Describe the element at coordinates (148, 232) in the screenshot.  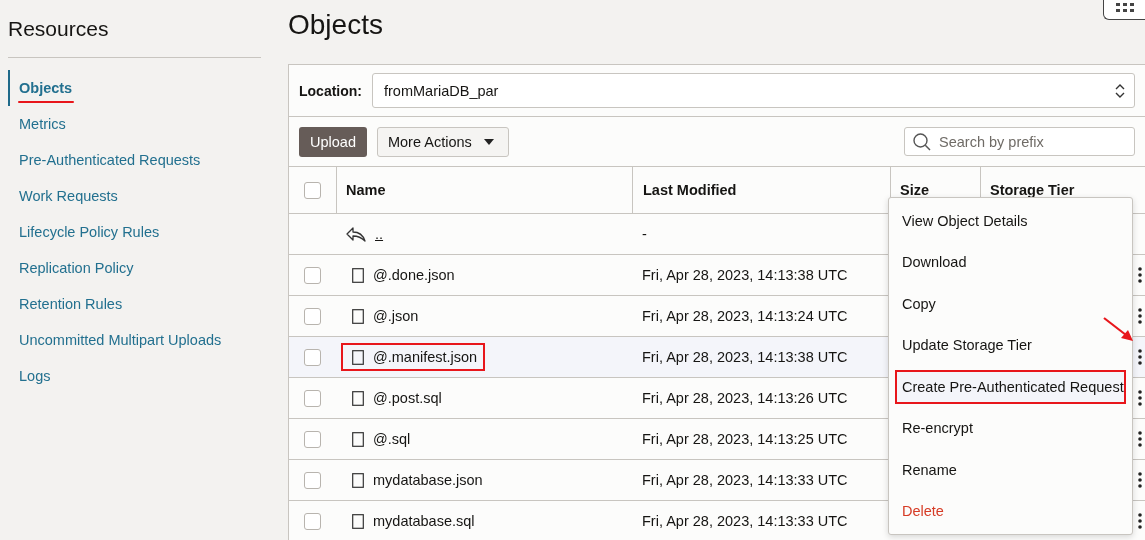
I see `sidebar-link: Lifecycle Policy Rules` at that location.